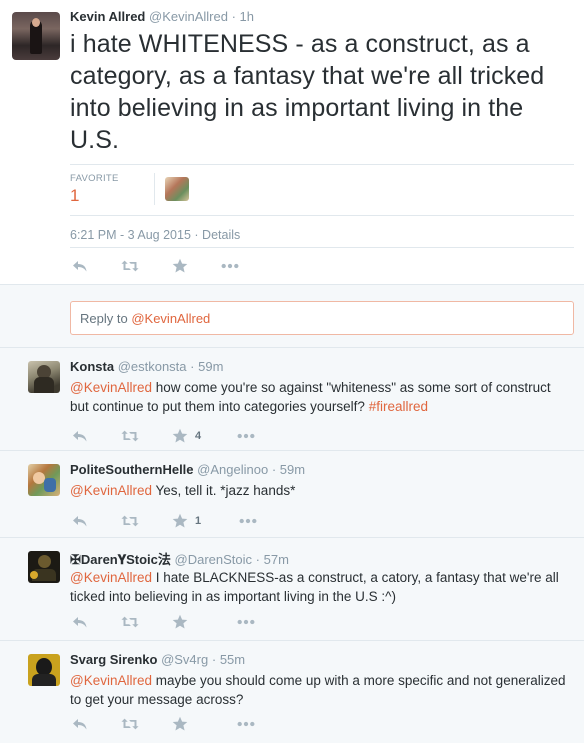 This screenshot has height=743, width=584. I want to click on reply-author-handle: @estkonsta, so click(152, 366).